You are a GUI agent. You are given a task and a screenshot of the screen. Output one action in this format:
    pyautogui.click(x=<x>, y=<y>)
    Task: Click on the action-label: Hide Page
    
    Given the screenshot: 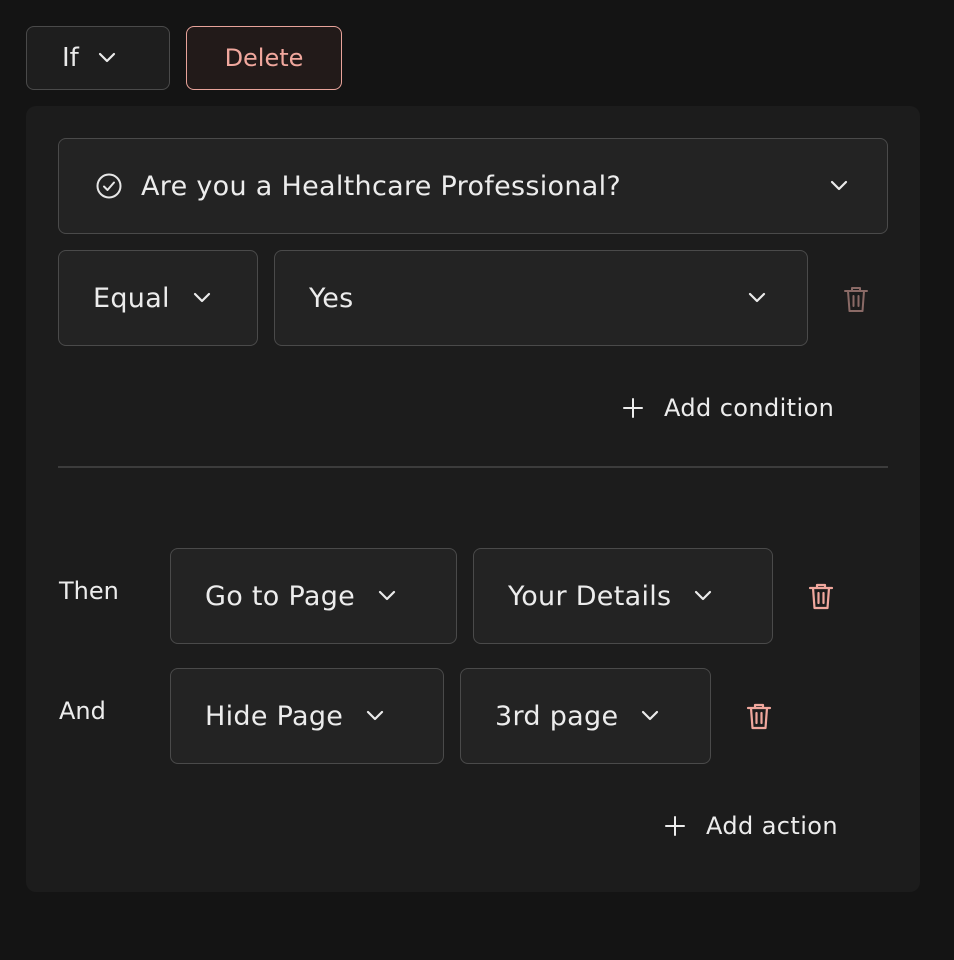 What is the action you would take?
    pyautogui.click(x=274, y=716)
    